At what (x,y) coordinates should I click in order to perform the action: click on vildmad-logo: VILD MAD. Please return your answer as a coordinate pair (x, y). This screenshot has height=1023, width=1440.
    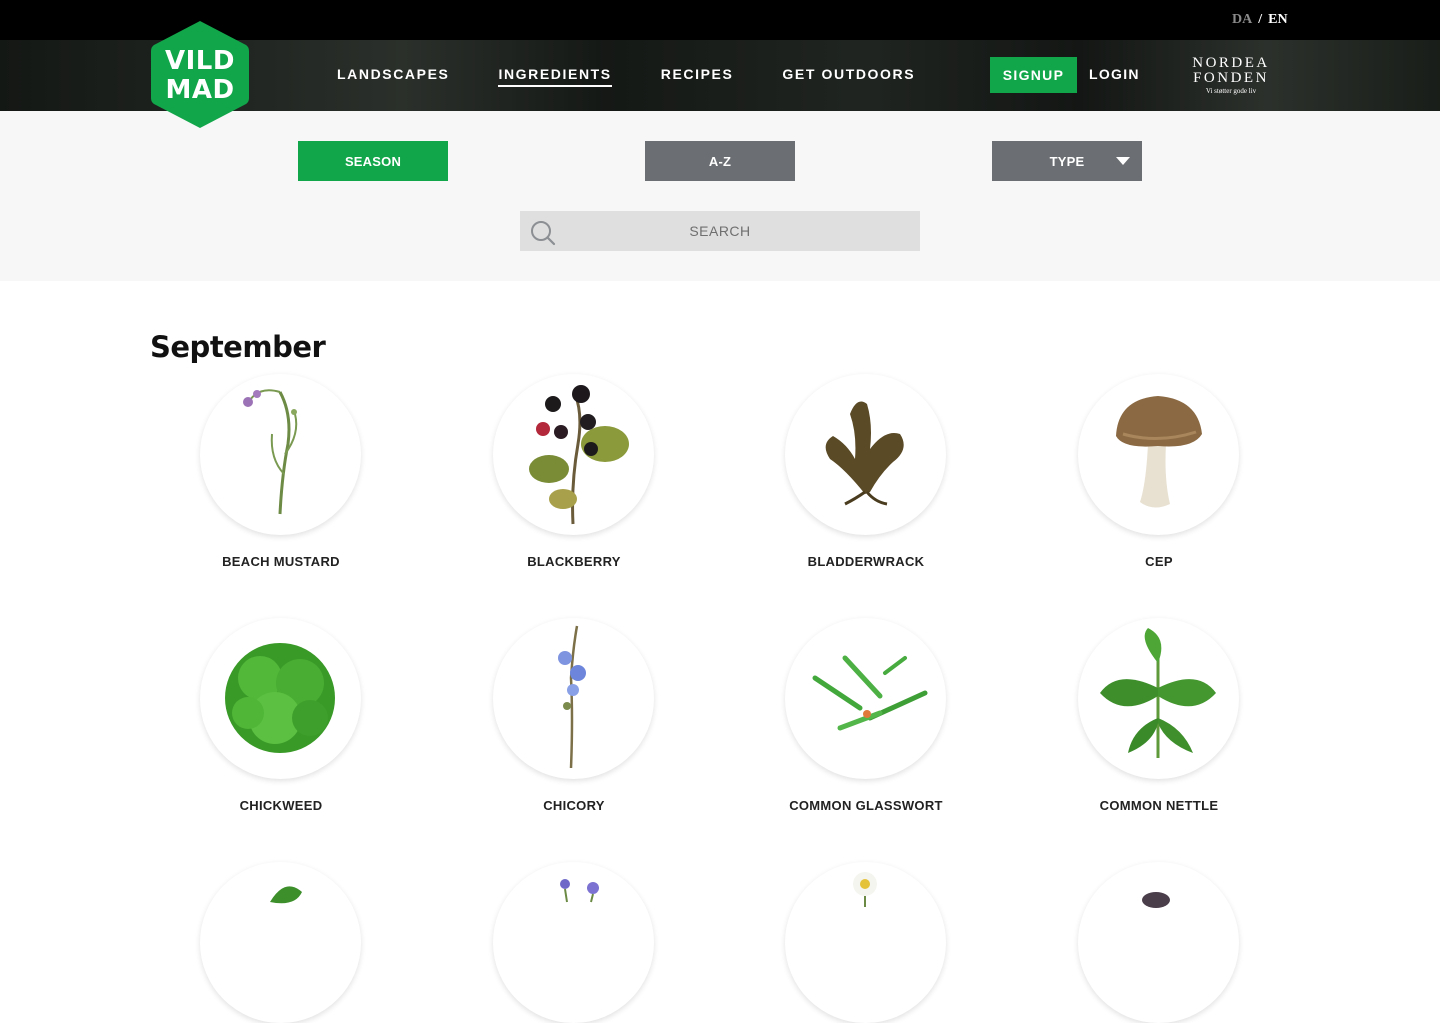
    Looking at the image, I should click on (200, 74).